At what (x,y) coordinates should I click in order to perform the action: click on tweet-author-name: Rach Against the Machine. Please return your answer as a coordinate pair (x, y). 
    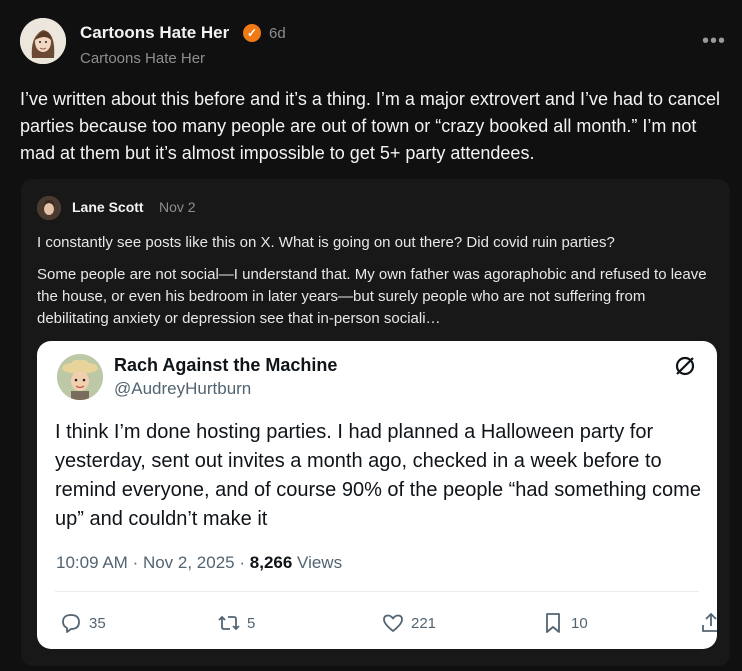
    Looking at the image, I should click on (225, 365).